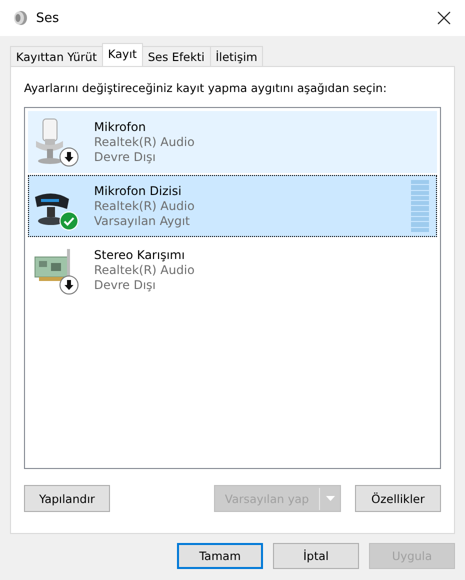  What do you see at coordinates (120, 127) in the screenshot?
I see `device-name: Mikrofon` at bounding box center [120, 127].